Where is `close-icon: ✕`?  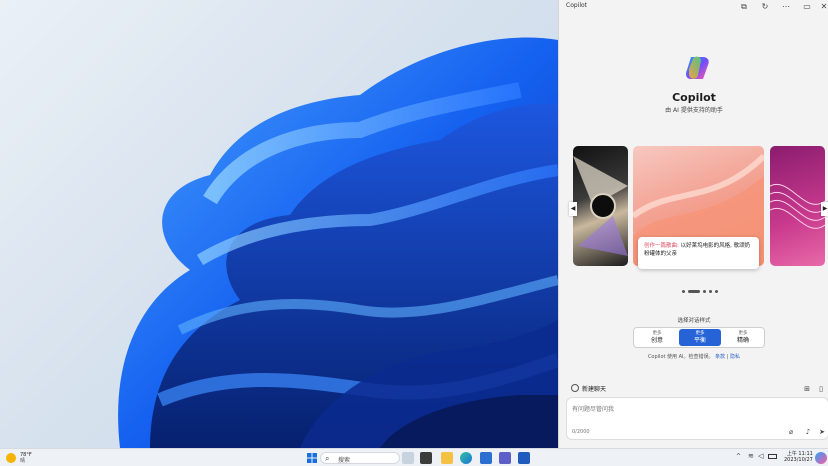 close-icon: ✕ is located at coordinates (823, 7).